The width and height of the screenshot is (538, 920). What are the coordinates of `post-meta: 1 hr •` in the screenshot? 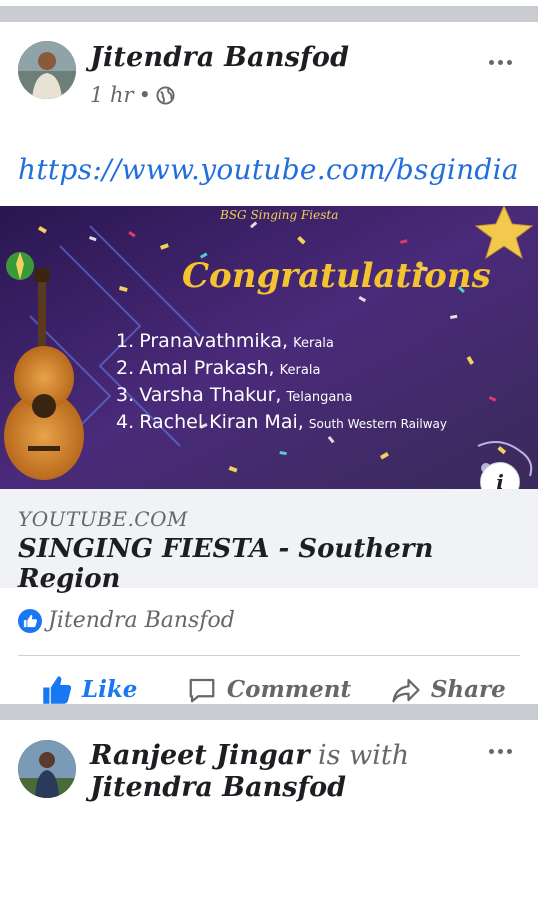 It's located at (132, 95).